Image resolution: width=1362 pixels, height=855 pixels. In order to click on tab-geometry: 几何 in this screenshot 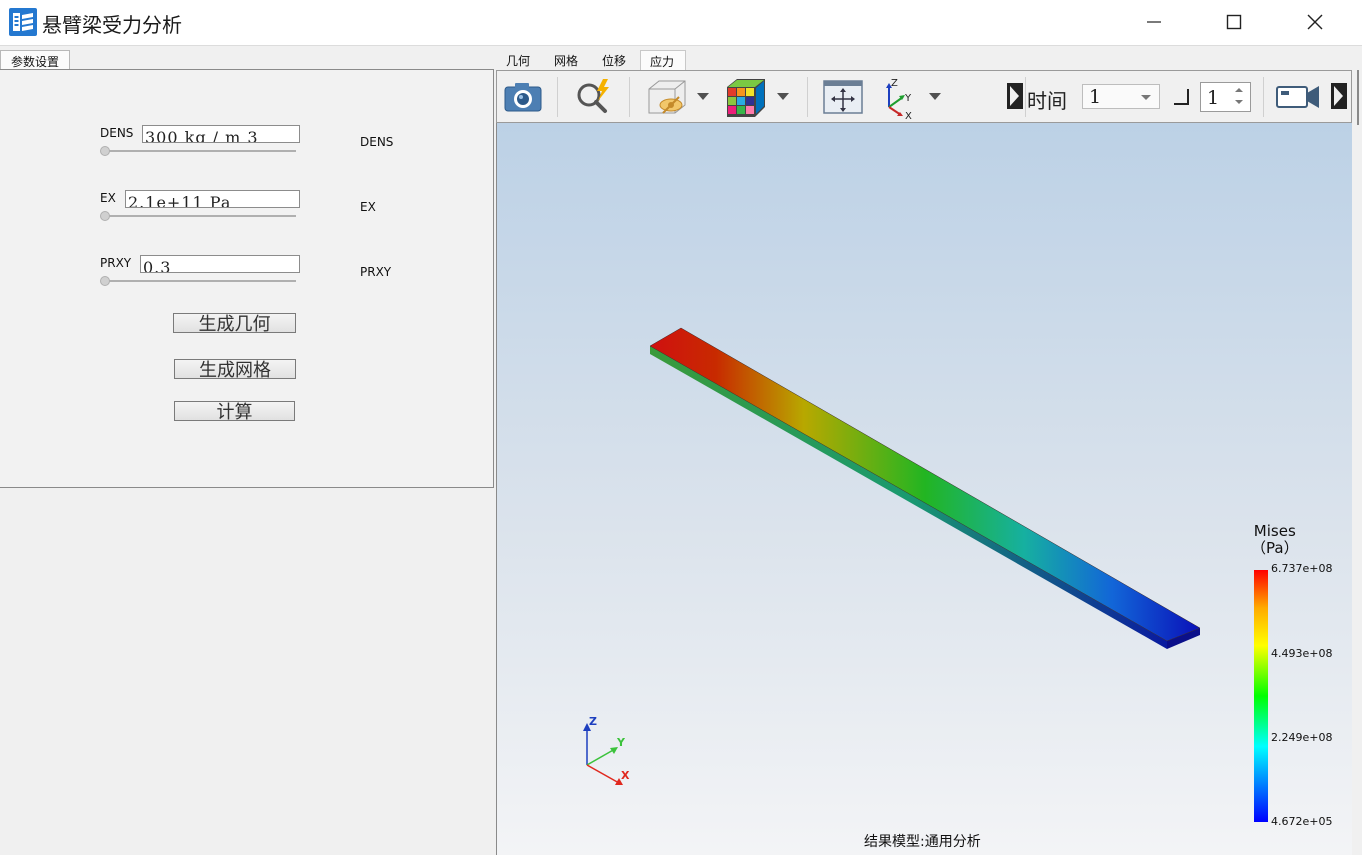, I will do `click(518, 60)`.